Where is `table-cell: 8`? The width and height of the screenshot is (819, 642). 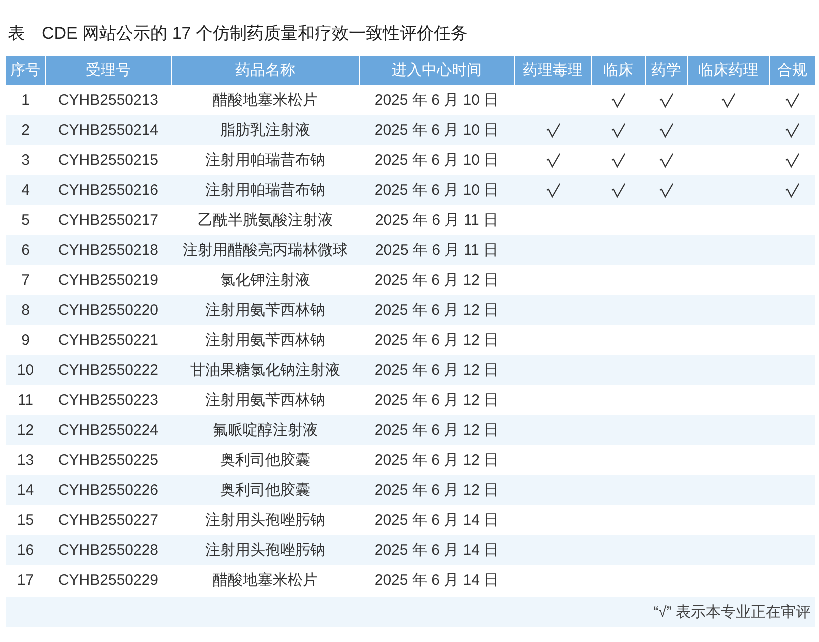 table-cell: 8 is located at coordinates (26, 310).